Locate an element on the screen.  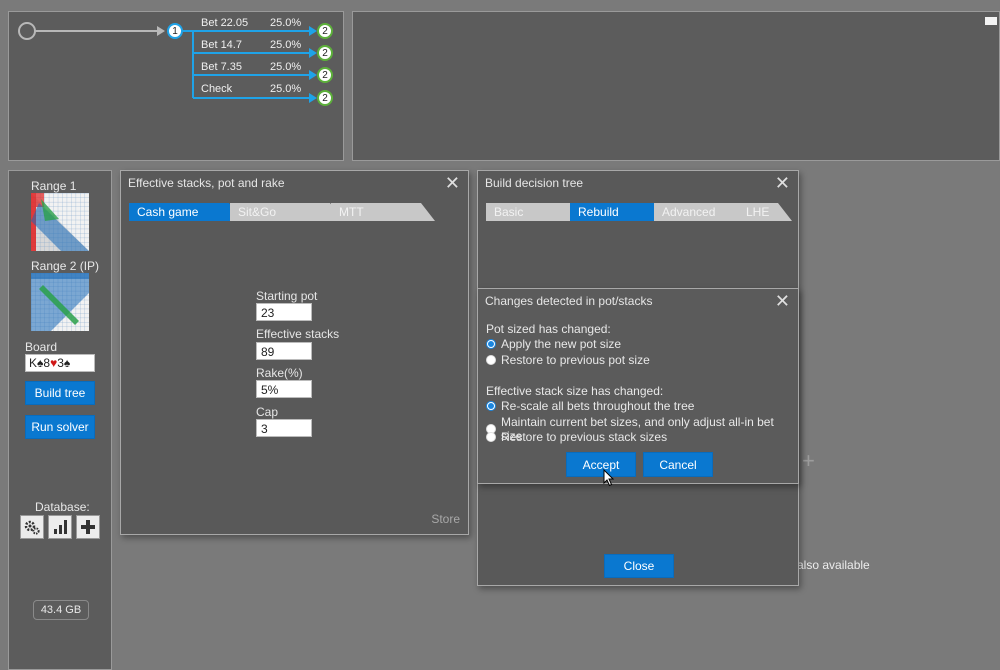
board-label: Board is located at coordinates (41, 347).